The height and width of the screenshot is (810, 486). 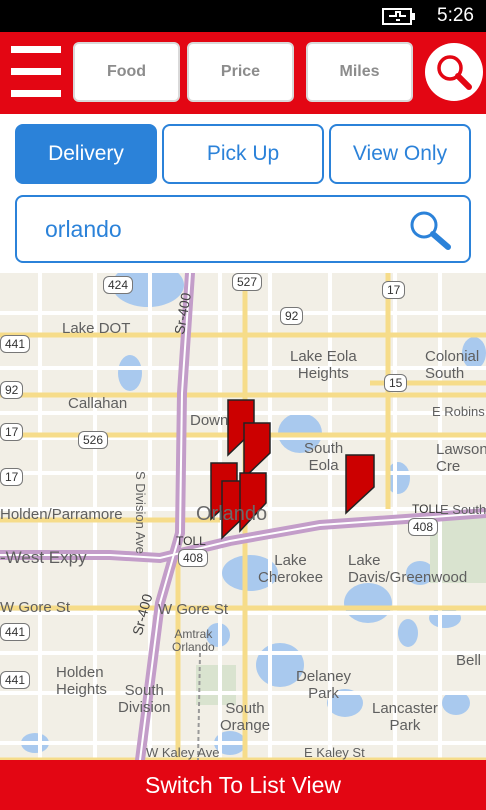 I want to click on delivery-mode-button: Delivery, so click(x=86, y=154).